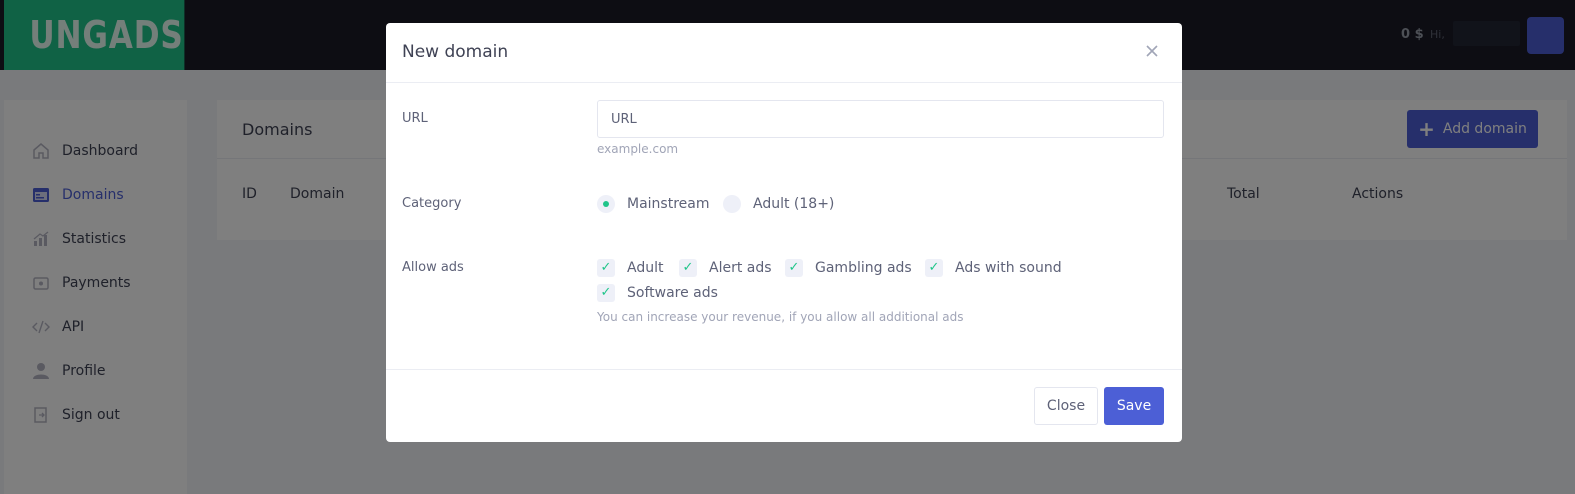  Describe the element at coordinates (863, 268) in the screenshot. I see `checkbox-label: Gambling ads` at that location.